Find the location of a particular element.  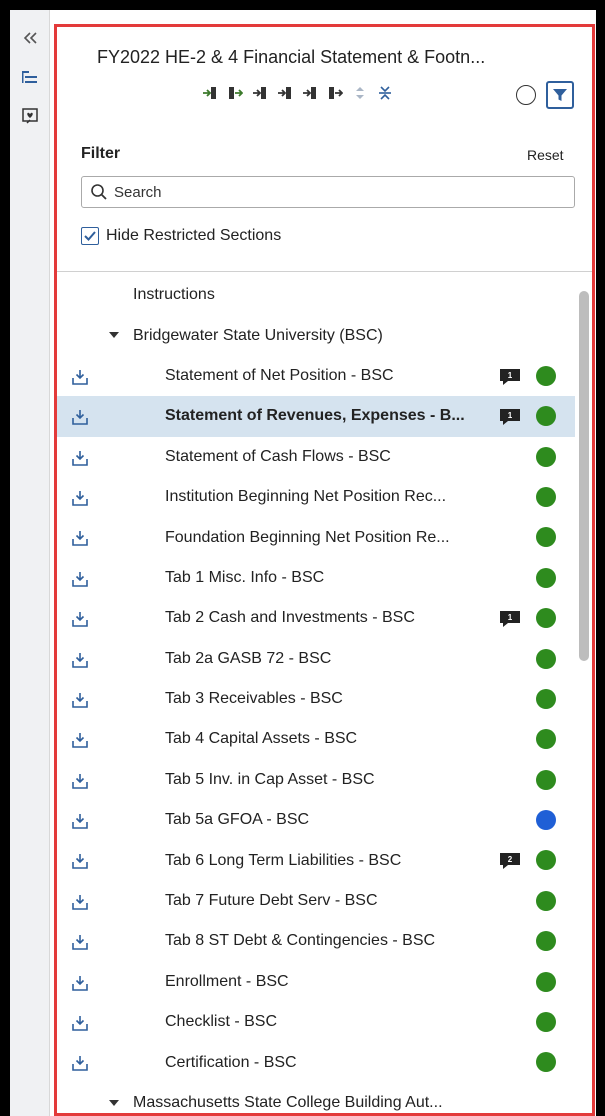

expand-one-level-icon is located at coordinates (210, 93).